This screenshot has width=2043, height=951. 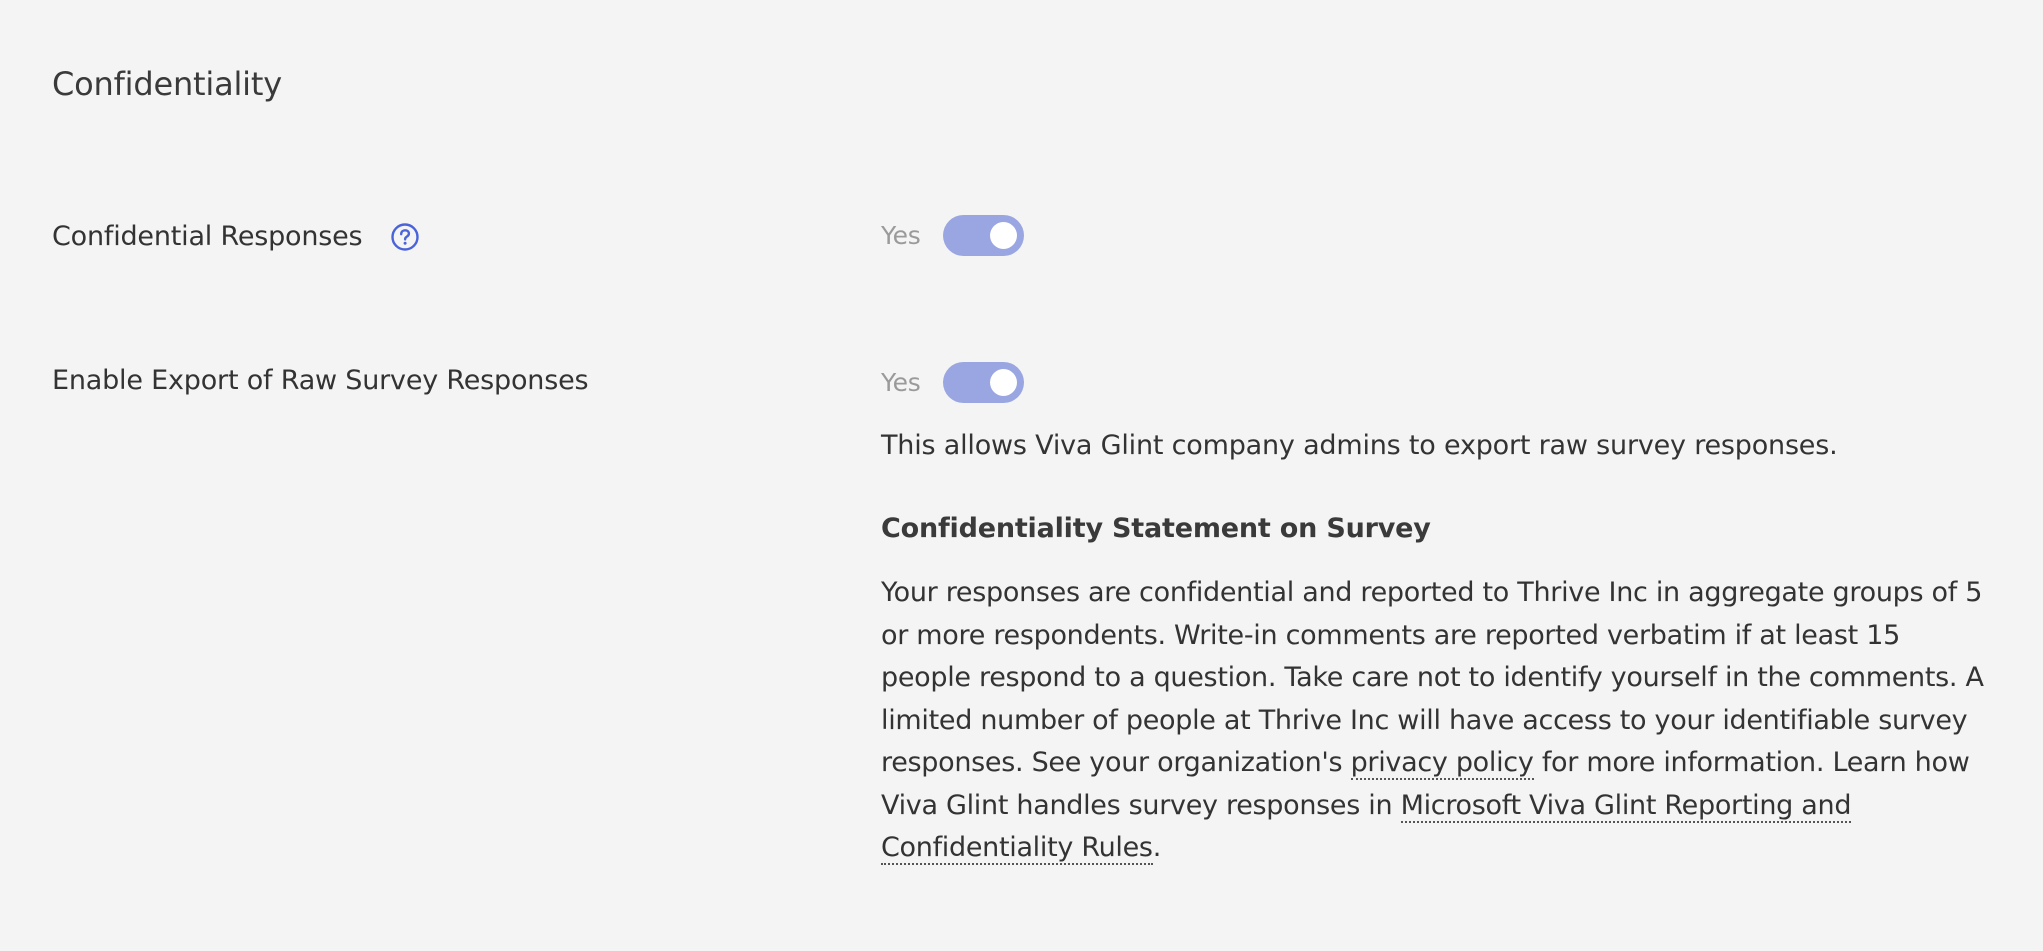 What do you see at coordinates (207, 236) in the screenshot?
I see `confidential-responses-label: Confidential Responses` at bounding box center [207, 236].